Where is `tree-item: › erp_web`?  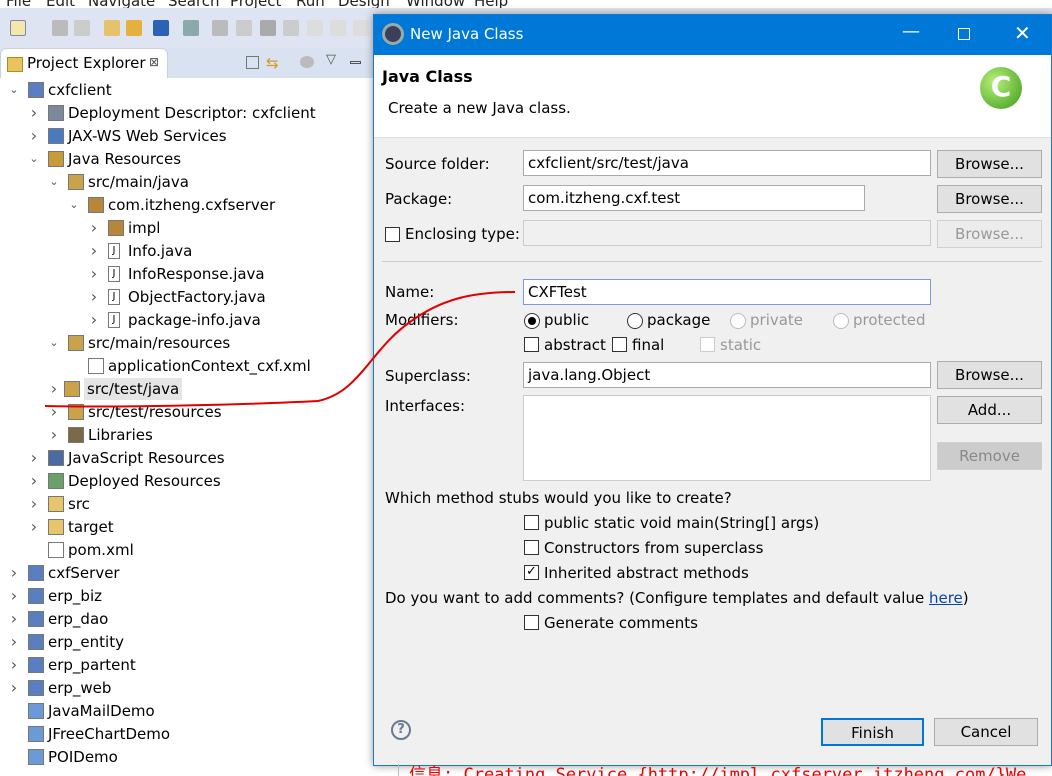 tree-item: › erp_web is located at coordinates (186, 688).